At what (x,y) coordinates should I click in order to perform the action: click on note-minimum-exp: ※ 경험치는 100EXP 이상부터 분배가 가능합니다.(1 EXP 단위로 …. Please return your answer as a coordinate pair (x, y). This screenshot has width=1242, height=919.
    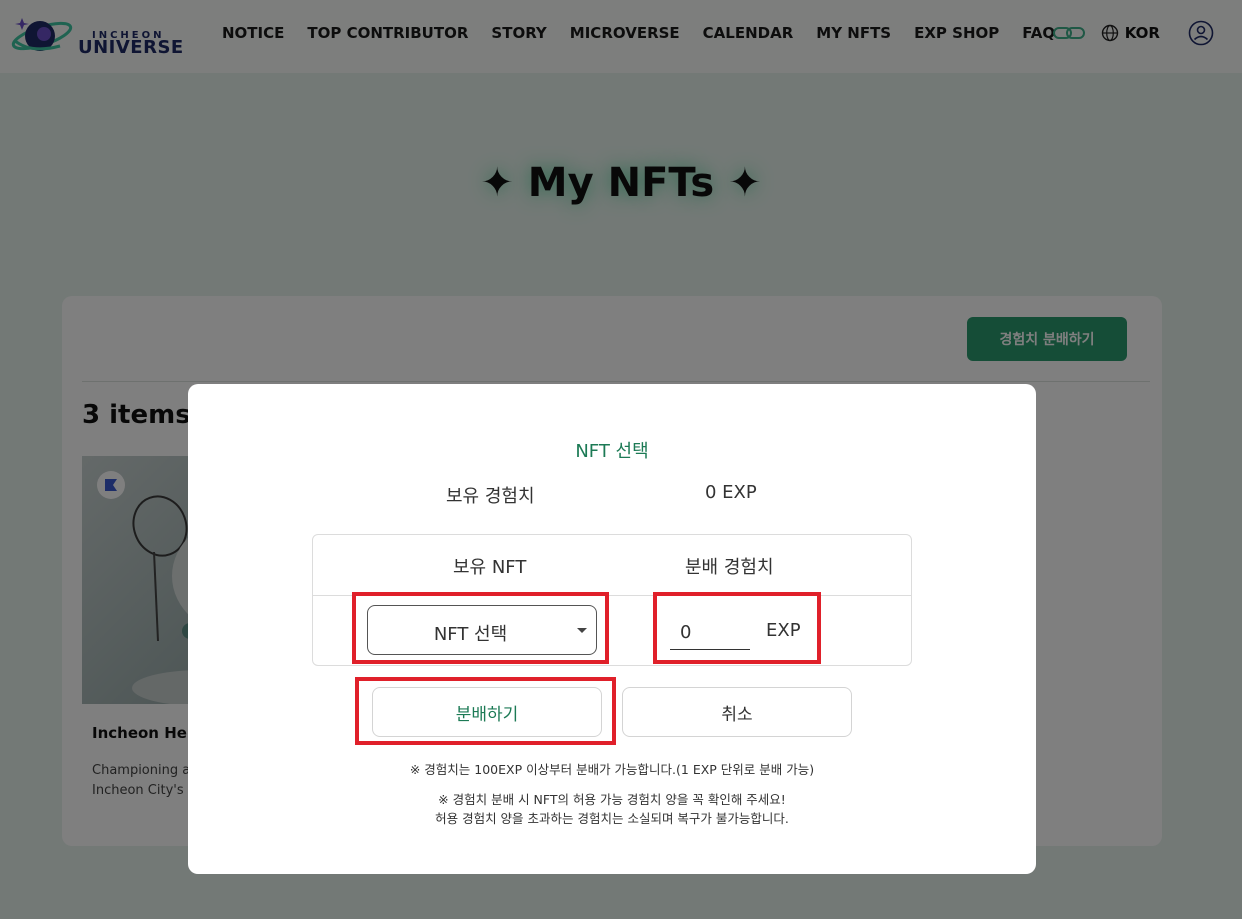
    Looking at the image, I should click on (612, 769).